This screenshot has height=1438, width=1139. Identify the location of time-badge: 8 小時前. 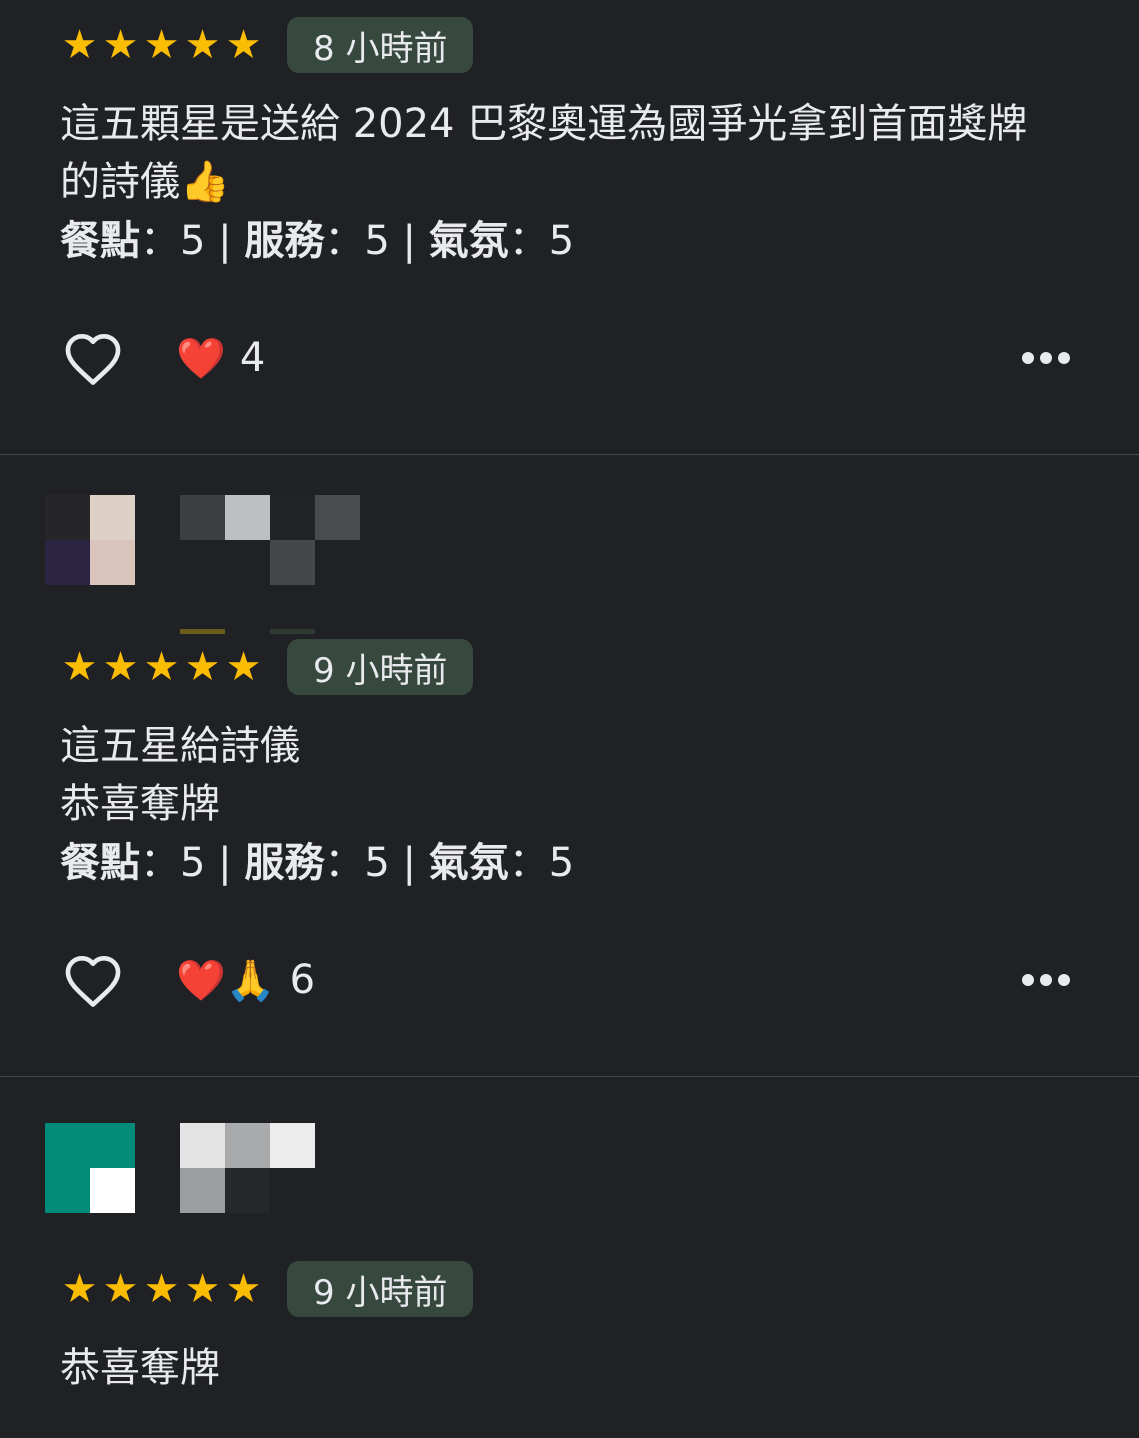
(380, 45).